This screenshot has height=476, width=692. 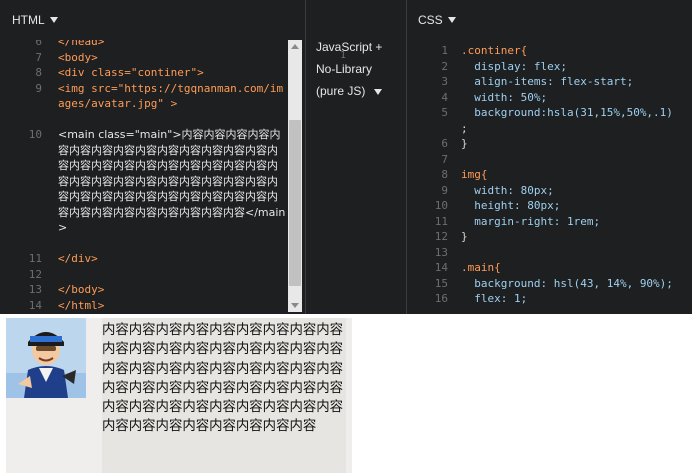 What do you see at coordinates (467, 267) in the screenshot?
I see `code-line: 14 .main{` at bounding box center [467, 267].